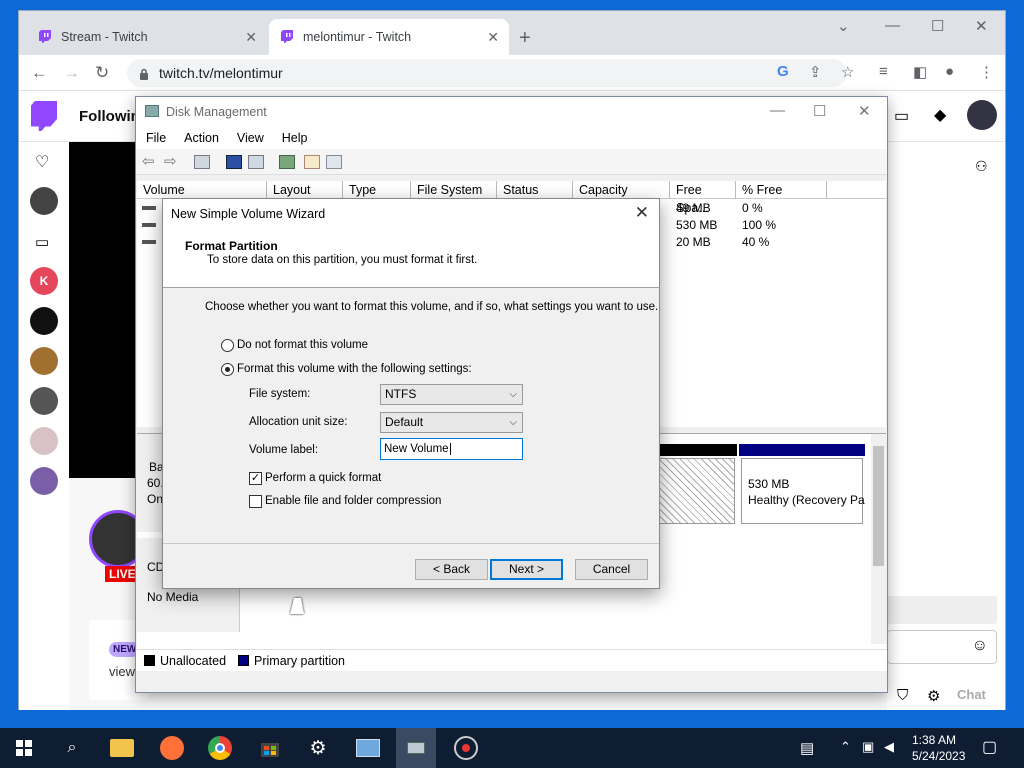 This screenshot has height=768, width=1024. What do you see at coordinates (621, 190) in the screenshot?
I see `col-capacity: Capacity` at bounding box center [621, 190].